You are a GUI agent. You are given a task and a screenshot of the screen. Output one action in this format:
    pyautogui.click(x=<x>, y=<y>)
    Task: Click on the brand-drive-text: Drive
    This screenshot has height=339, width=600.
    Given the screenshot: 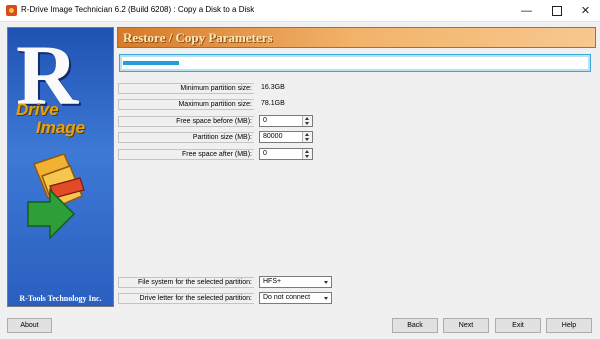 What is the action you would take?
    pyautogui.click(x=37, y=109)
    